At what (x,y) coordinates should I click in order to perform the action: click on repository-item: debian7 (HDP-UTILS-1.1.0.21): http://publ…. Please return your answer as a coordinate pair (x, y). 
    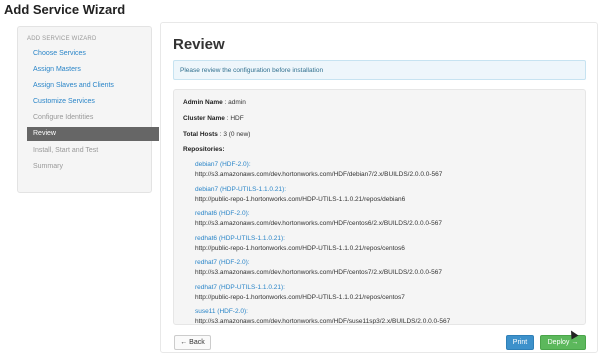
    Looking at the image, I should click on (322, 197).